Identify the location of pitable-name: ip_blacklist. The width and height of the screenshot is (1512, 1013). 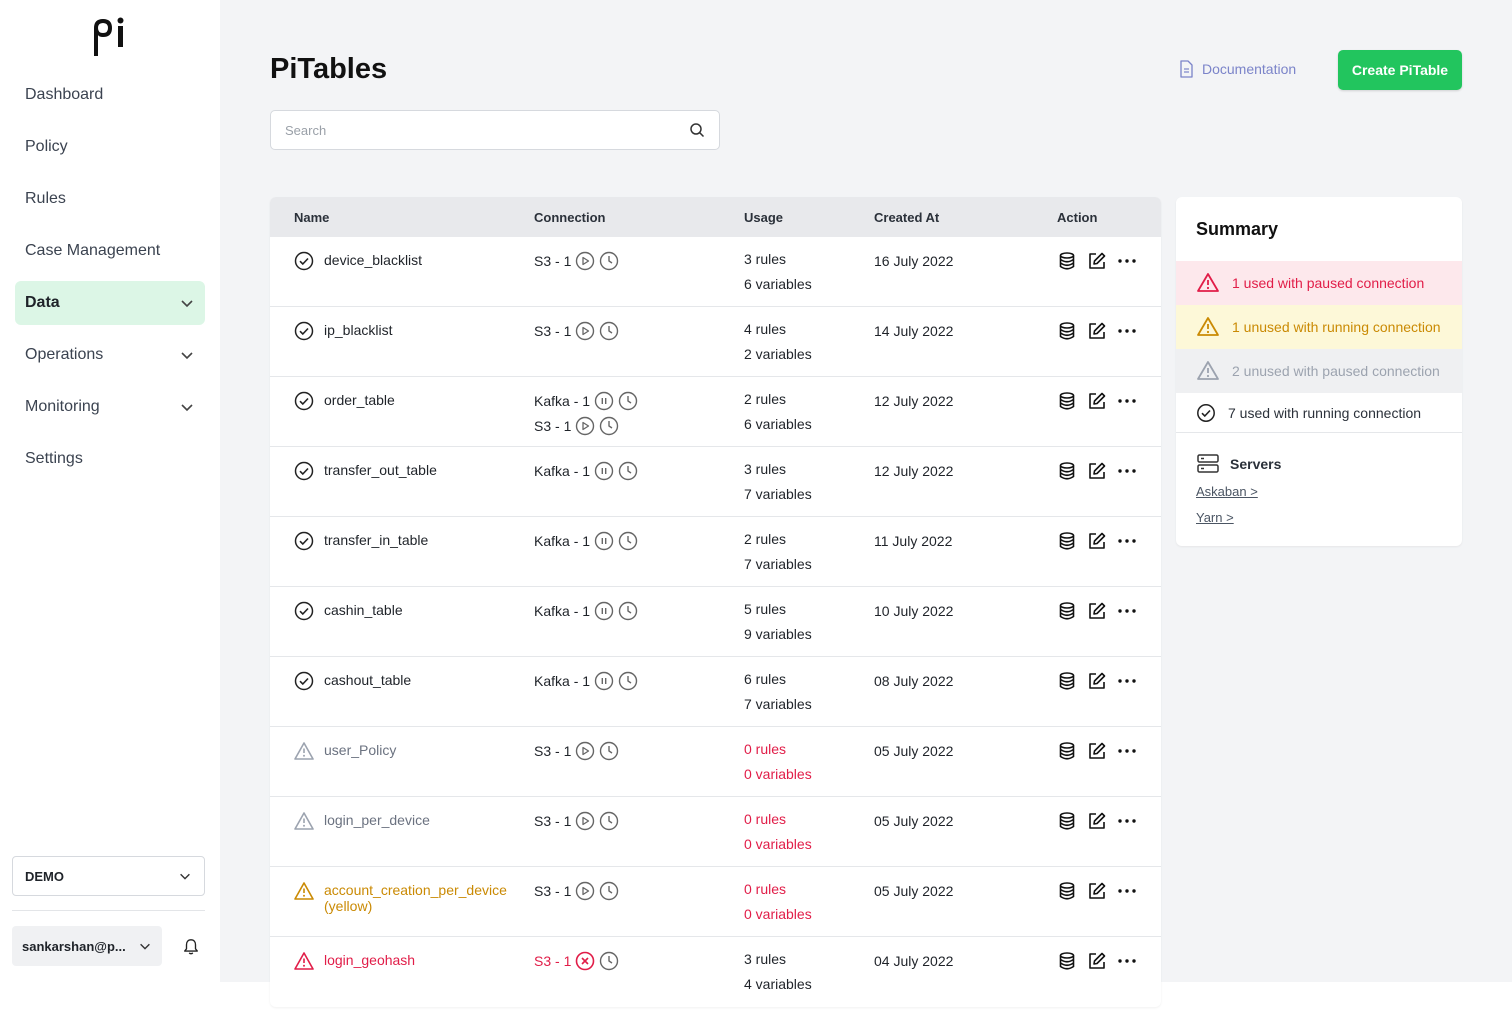
(358, 329).